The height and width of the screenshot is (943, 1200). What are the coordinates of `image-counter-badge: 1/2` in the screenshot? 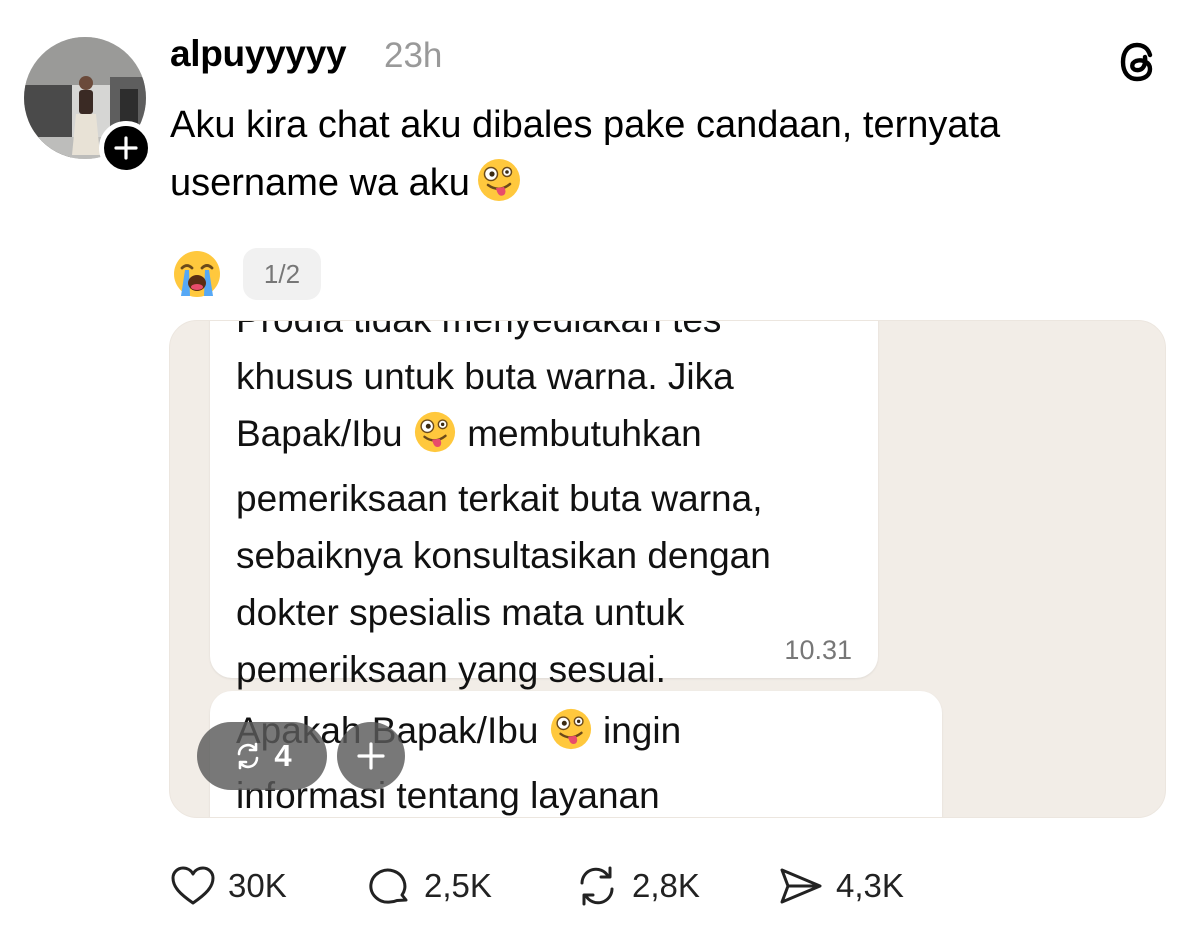 It's located at (282, 274).